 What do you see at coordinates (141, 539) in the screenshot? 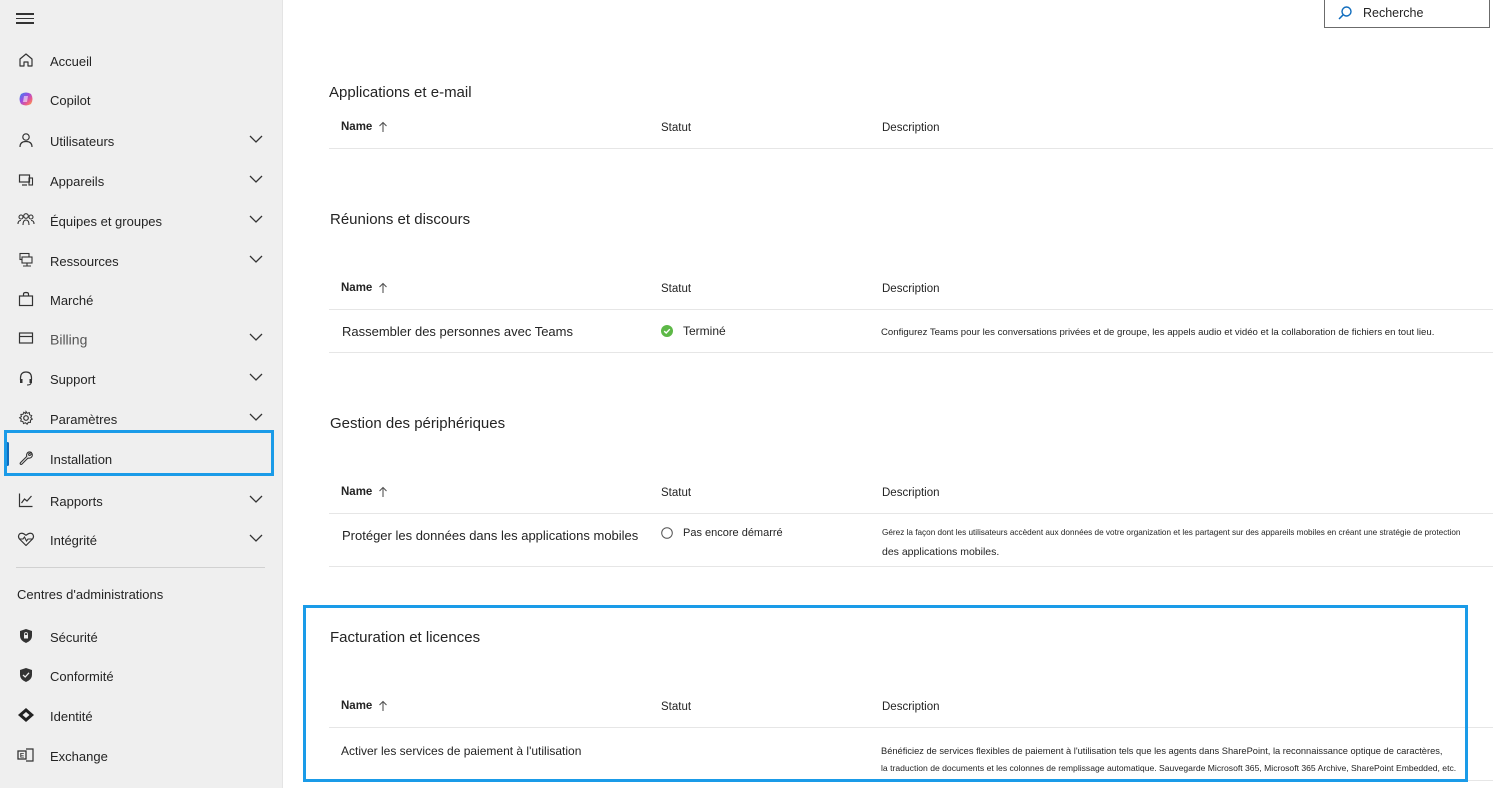
I see `sidebar-item-integrite: Intégrité` at bounding box center [141, 539].